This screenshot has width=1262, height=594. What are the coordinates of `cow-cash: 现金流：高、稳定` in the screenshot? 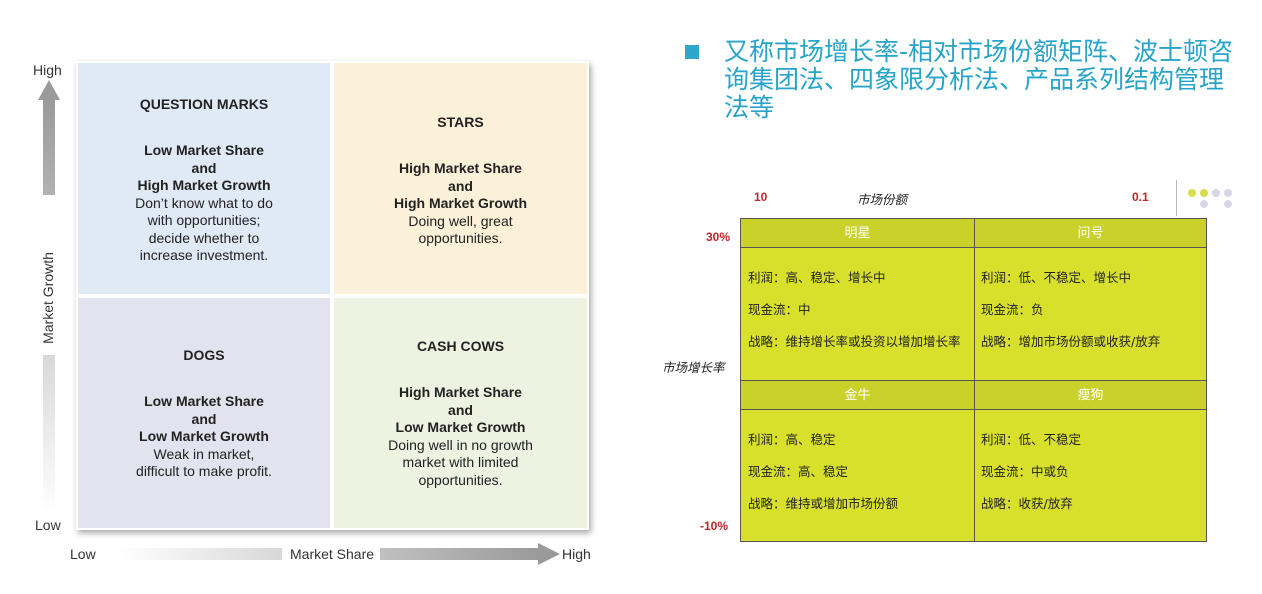 It's located at (798, 471).